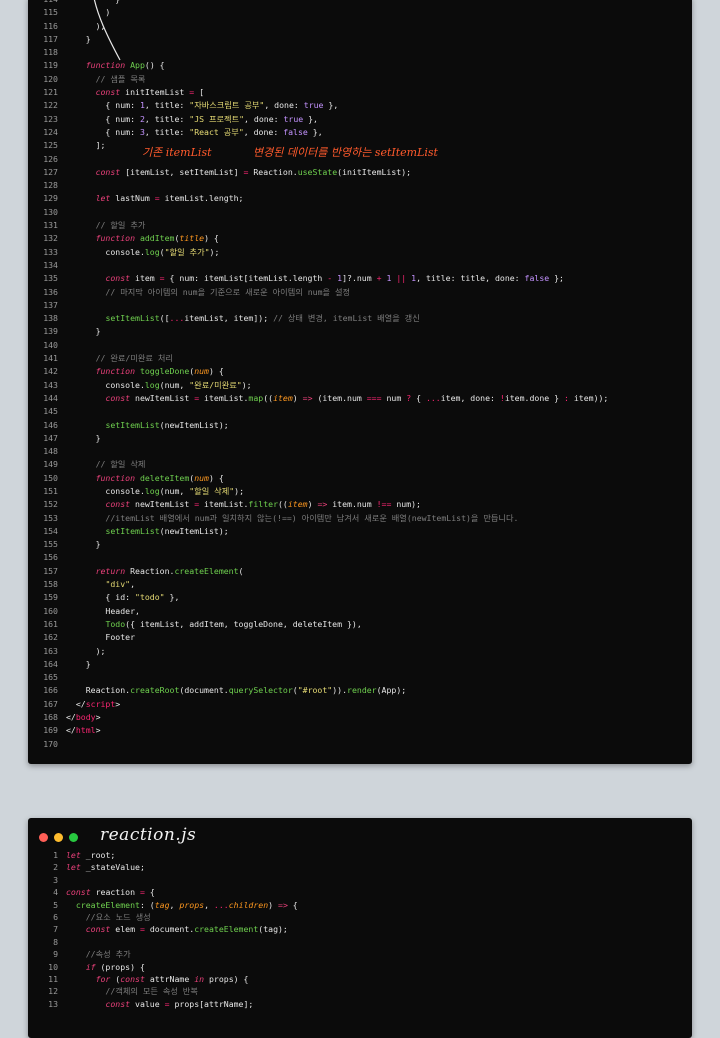  I want to click on code-token: function, so click(115, 371).